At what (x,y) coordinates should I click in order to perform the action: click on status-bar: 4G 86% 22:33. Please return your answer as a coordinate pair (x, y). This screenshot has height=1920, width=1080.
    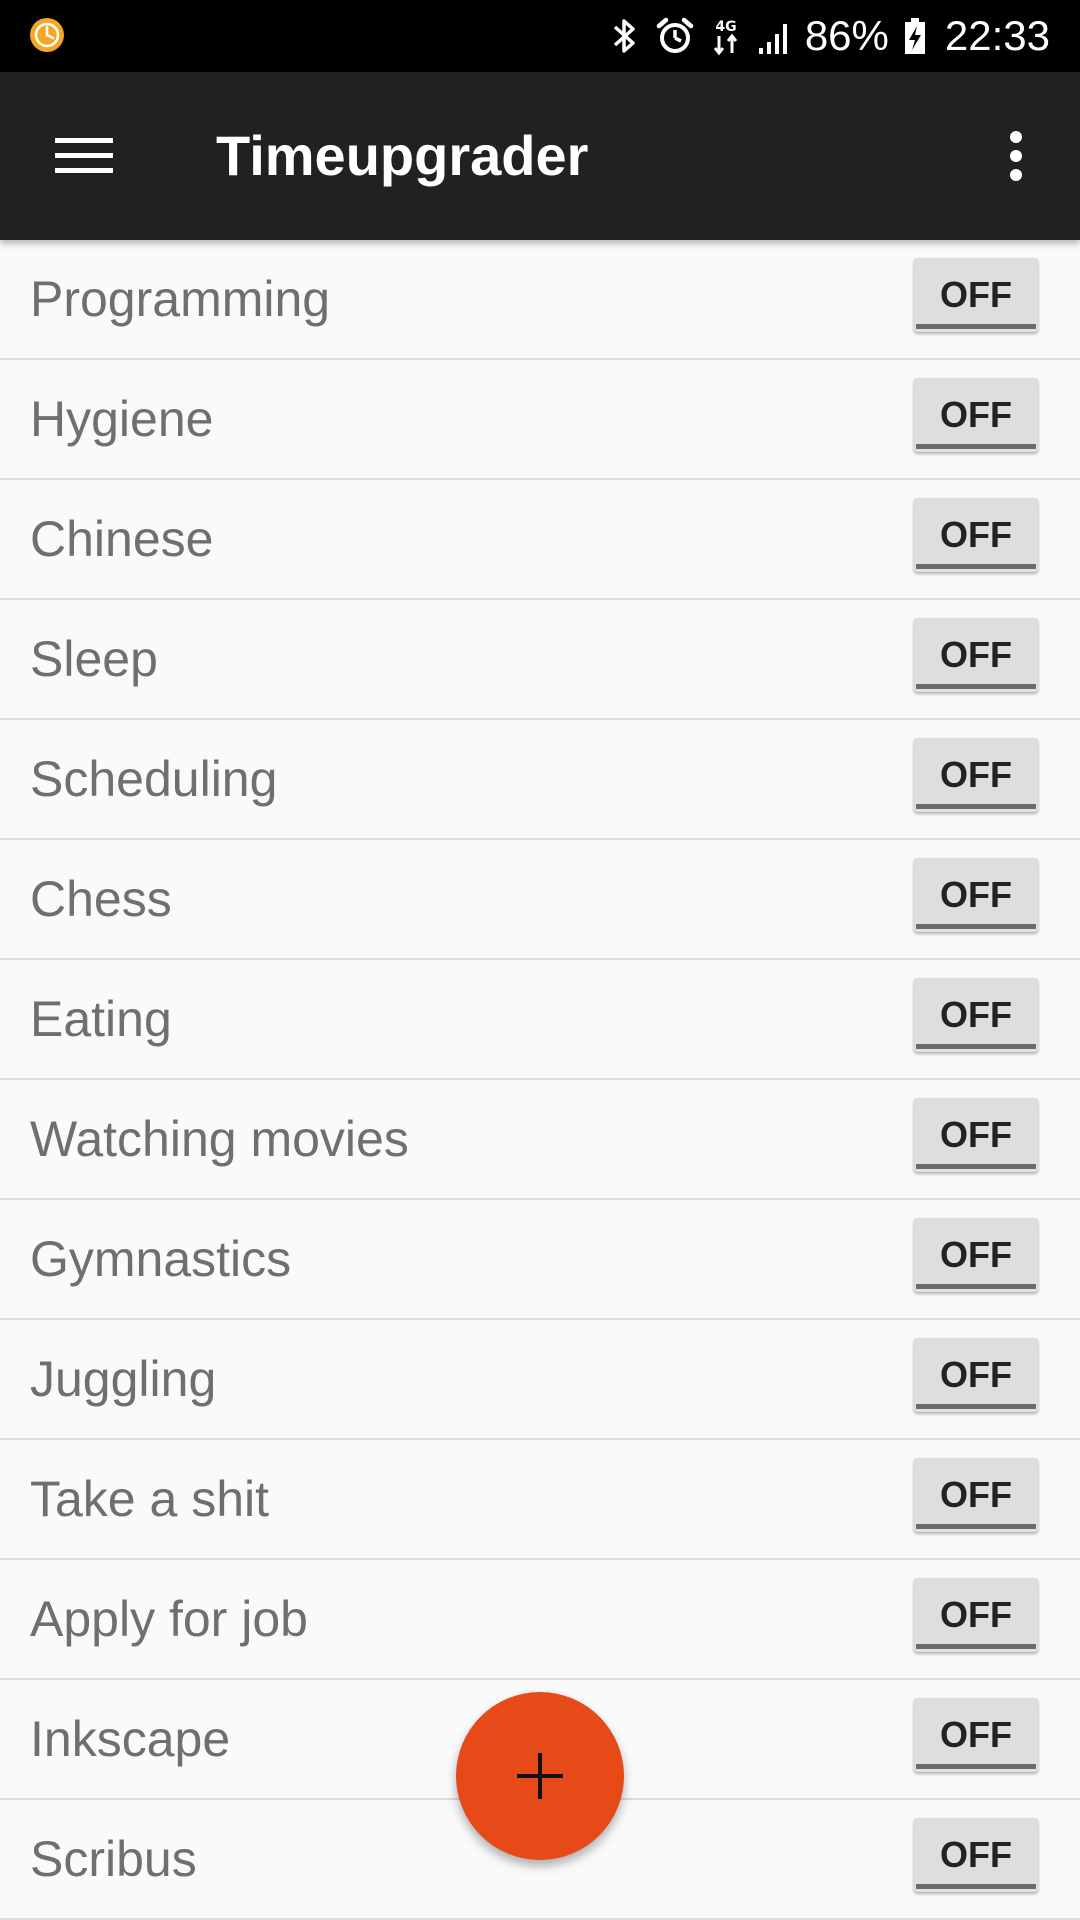
    Looking at the image, I should click on (540, 36).